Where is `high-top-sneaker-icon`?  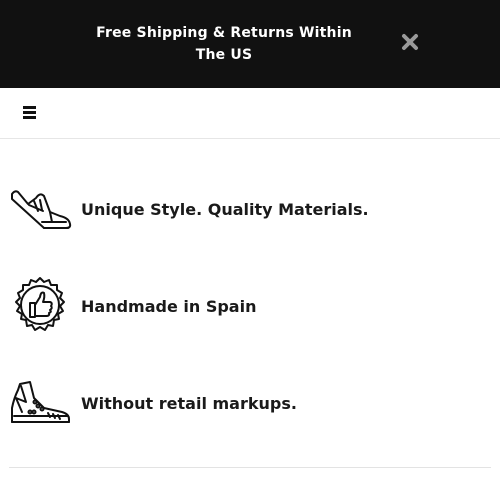
high-top-sneaker-icon is located at coordinates (40, 404).